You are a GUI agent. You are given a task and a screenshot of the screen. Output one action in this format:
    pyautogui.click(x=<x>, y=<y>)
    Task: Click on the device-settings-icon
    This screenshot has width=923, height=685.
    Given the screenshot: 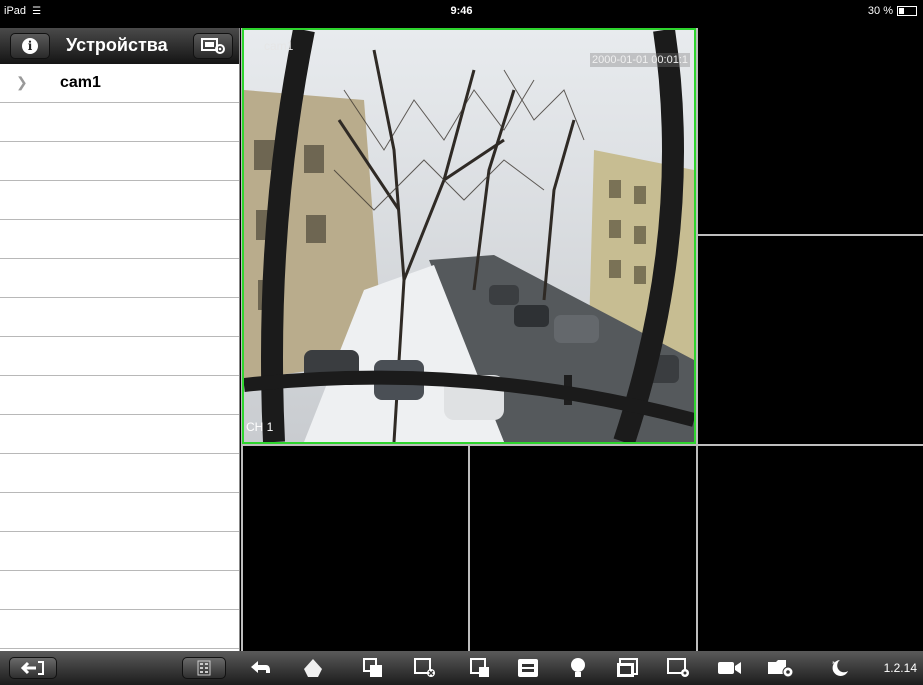 What is the action you would take?
    pyautogui.click(x=213, y=46)
    